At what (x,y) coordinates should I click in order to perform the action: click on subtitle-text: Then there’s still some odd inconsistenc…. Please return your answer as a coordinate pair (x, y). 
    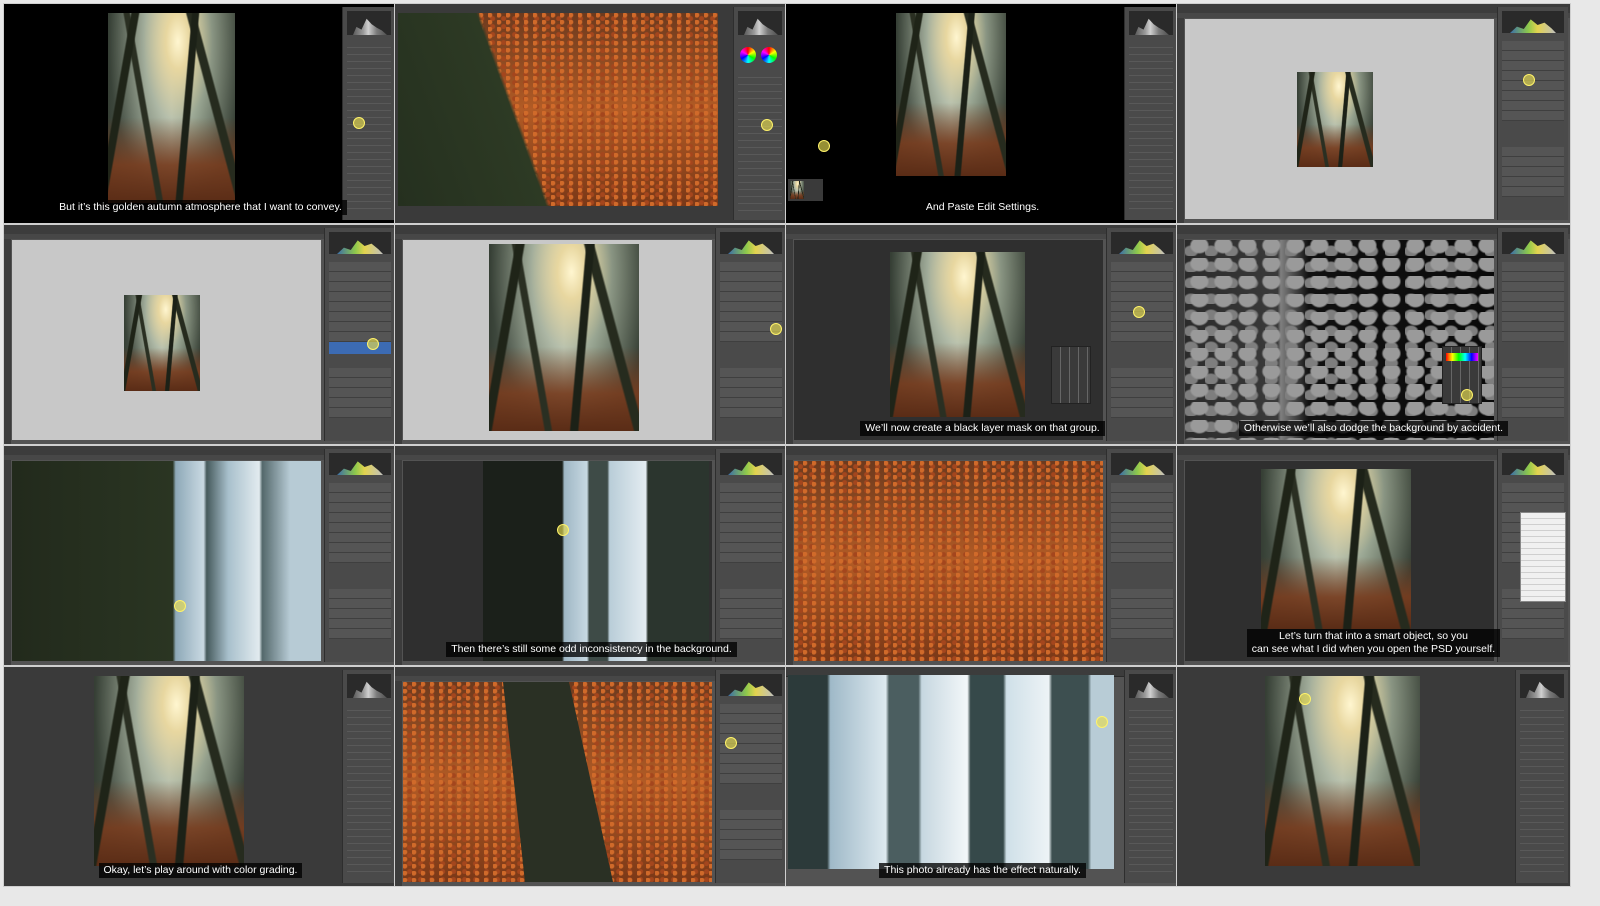
    Looking at the image, I should click on (591, 649).